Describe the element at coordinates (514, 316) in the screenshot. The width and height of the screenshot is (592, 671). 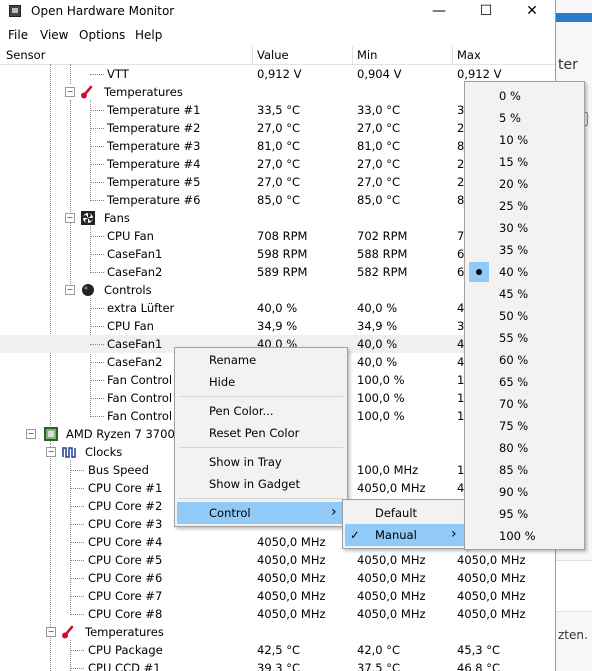
I see `percent-option-label: 50 %` at that location.